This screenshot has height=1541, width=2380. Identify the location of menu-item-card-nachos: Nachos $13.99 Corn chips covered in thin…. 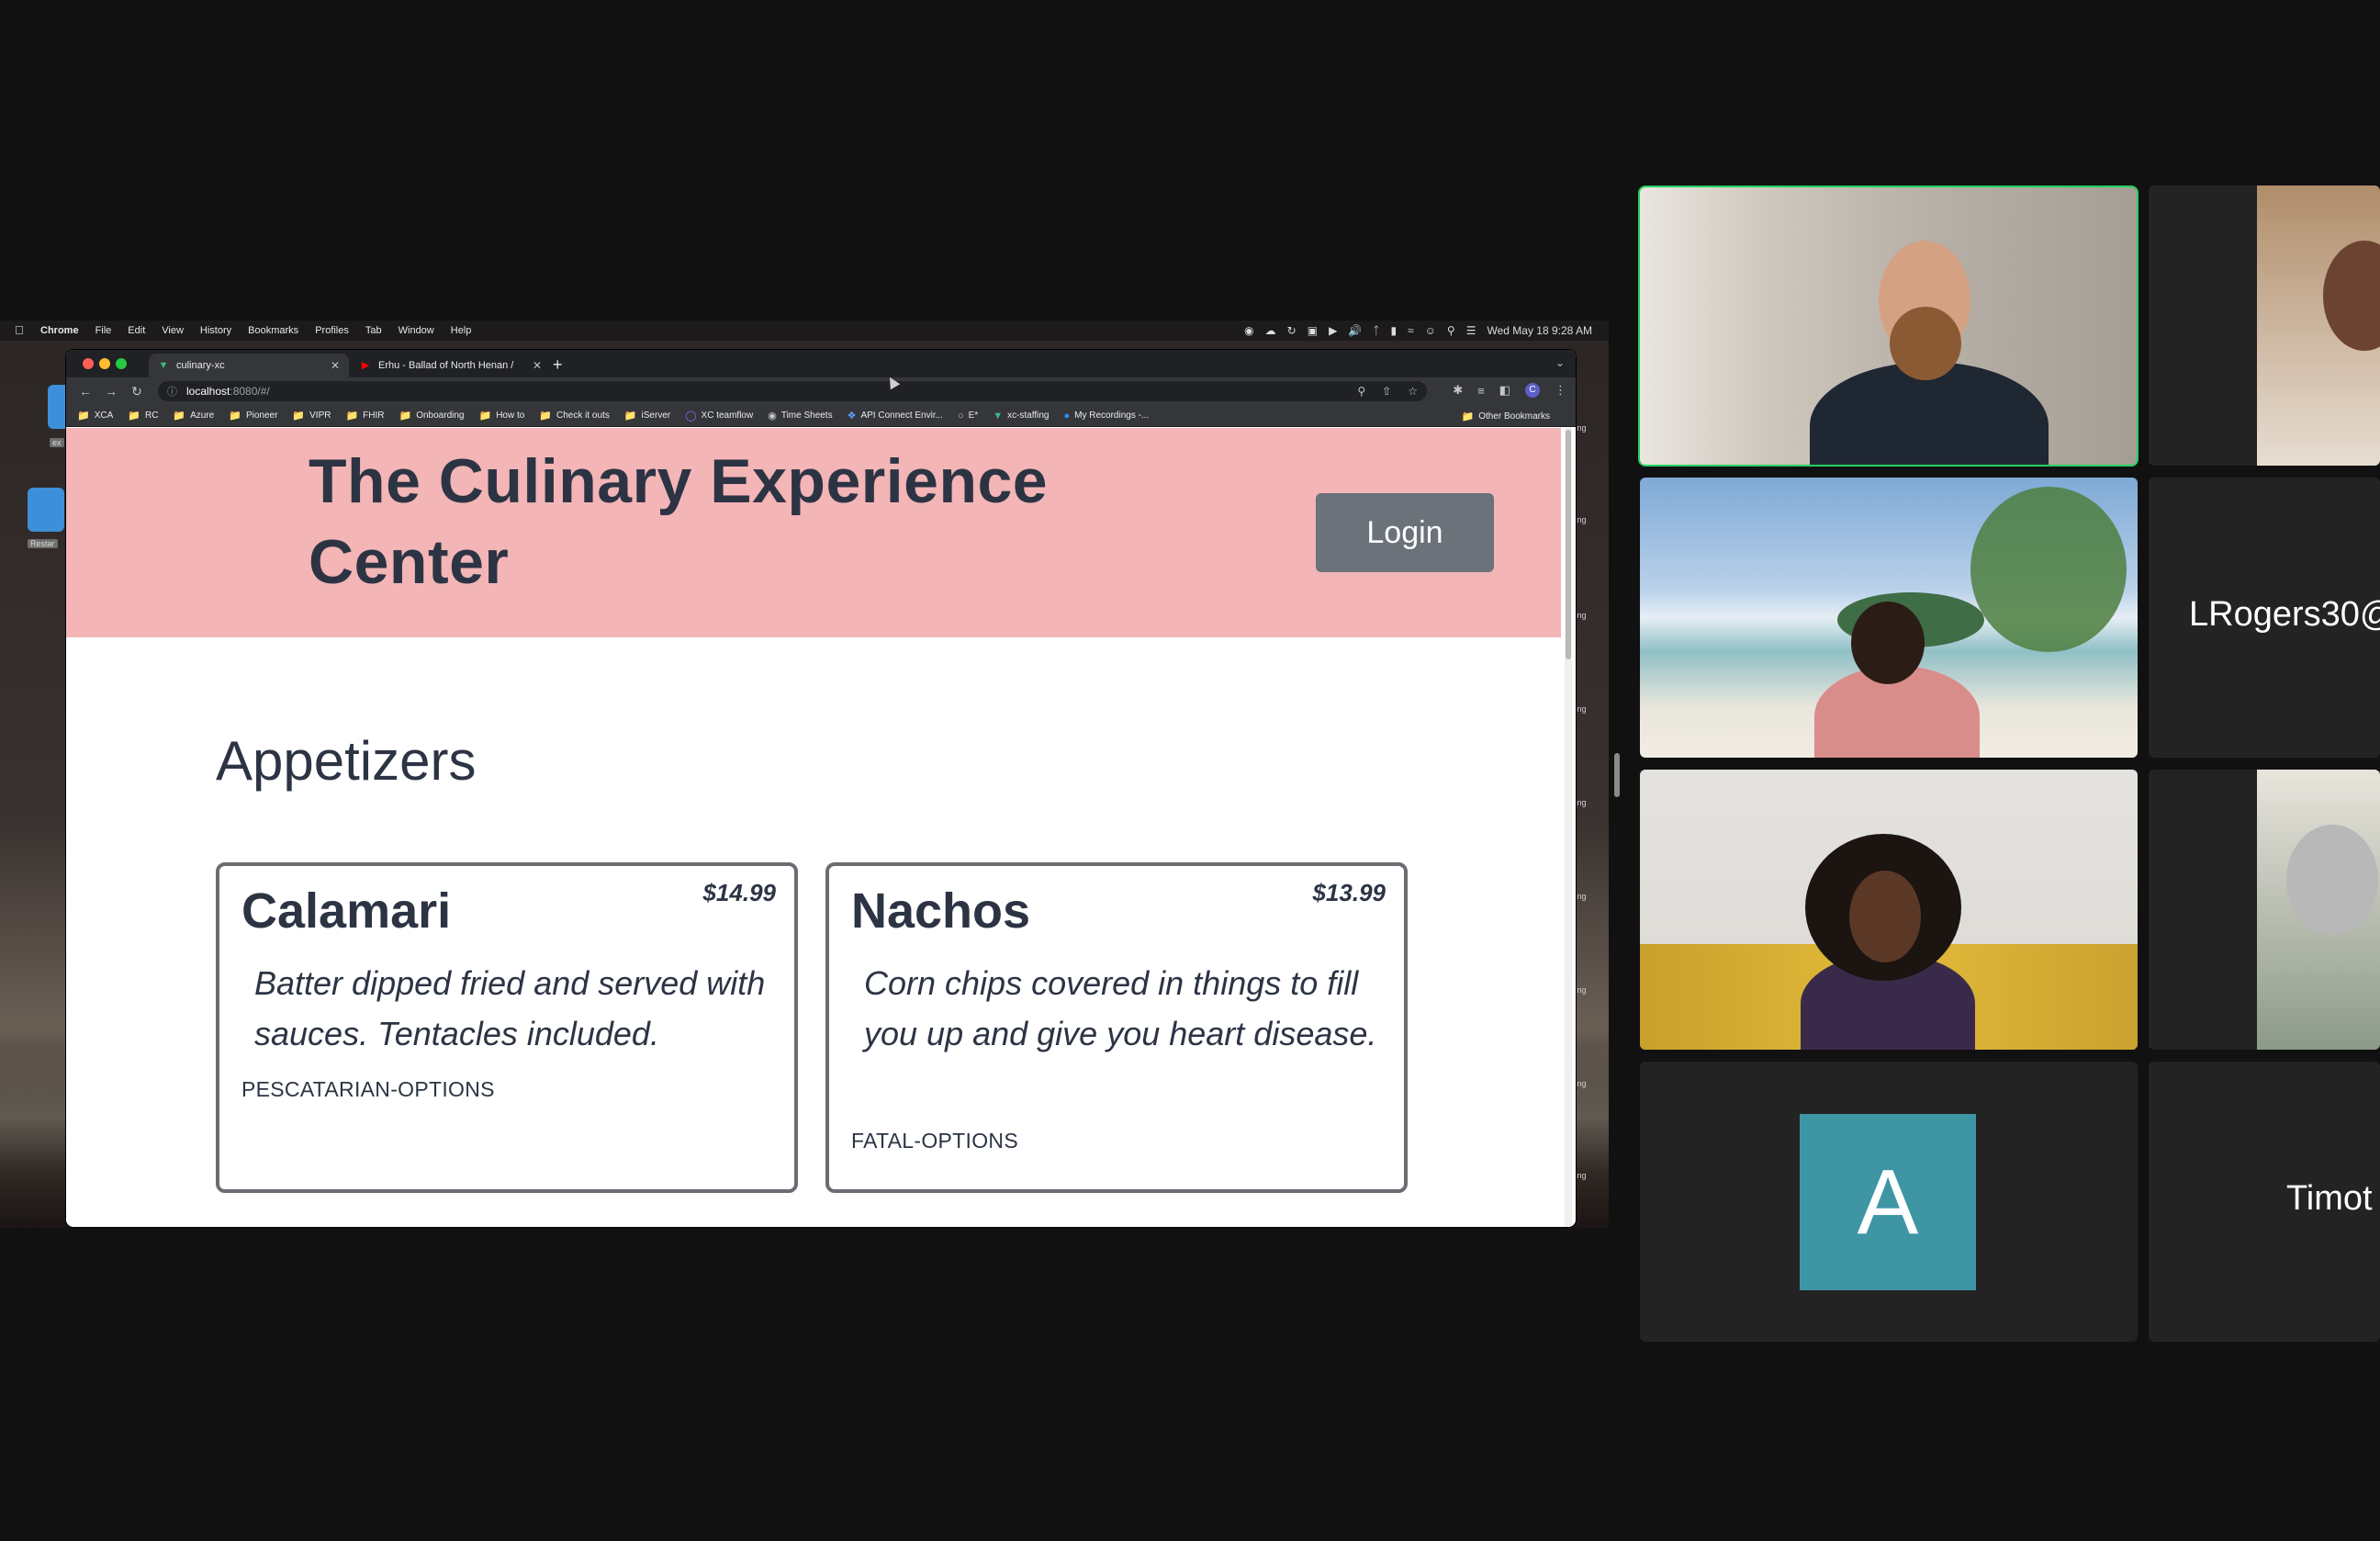
(1116, 1027).